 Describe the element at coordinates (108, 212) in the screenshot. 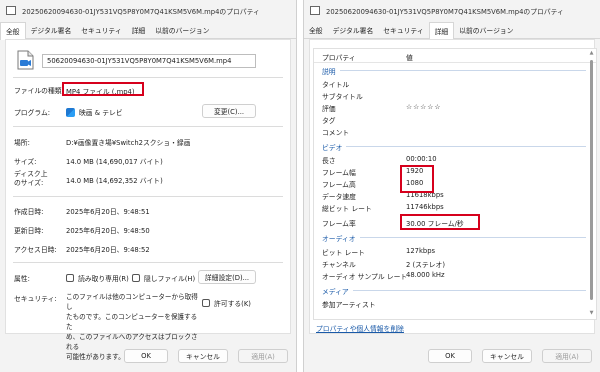

I see `created-value: 2025年6月20日、9:48:51` at that location.